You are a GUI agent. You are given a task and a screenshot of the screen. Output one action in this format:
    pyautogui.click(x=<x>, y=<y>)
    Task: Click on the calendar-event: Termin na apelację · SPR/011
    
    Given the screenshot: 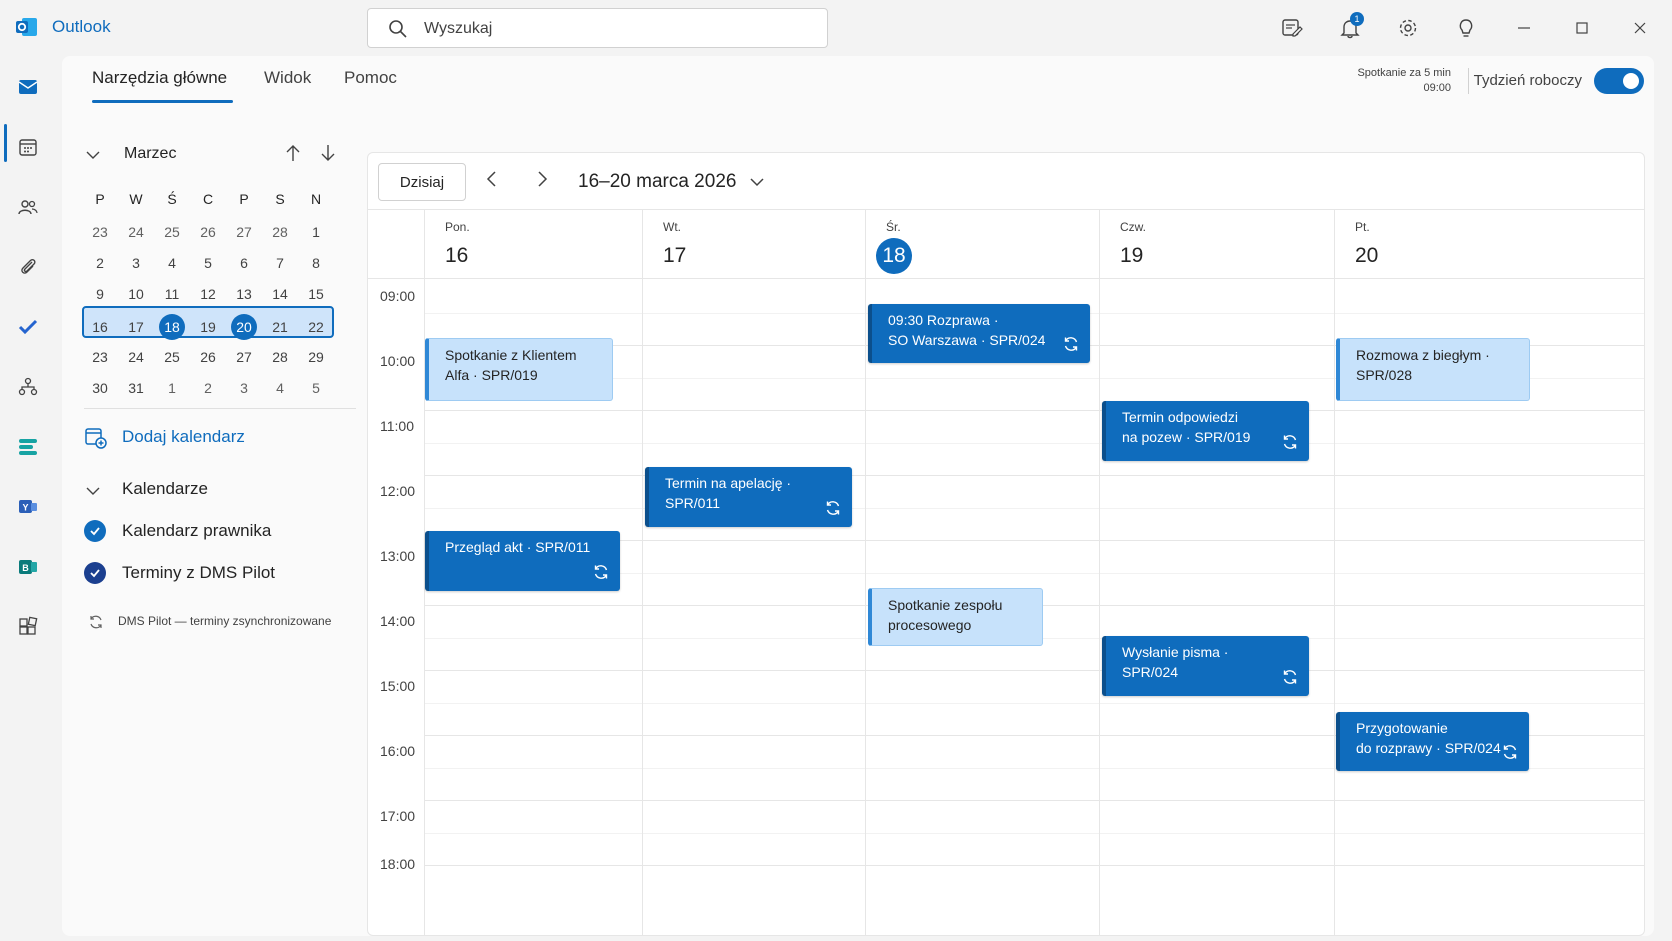 What is the action you would take?
    pyautogui.click(x=748, y=497)
    